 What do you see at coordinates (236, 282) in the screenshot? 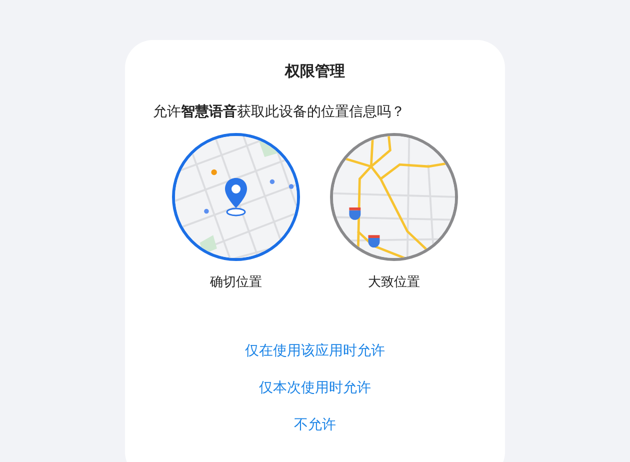
I see `option-label: 确切位置` at bounding box center [236, 282].